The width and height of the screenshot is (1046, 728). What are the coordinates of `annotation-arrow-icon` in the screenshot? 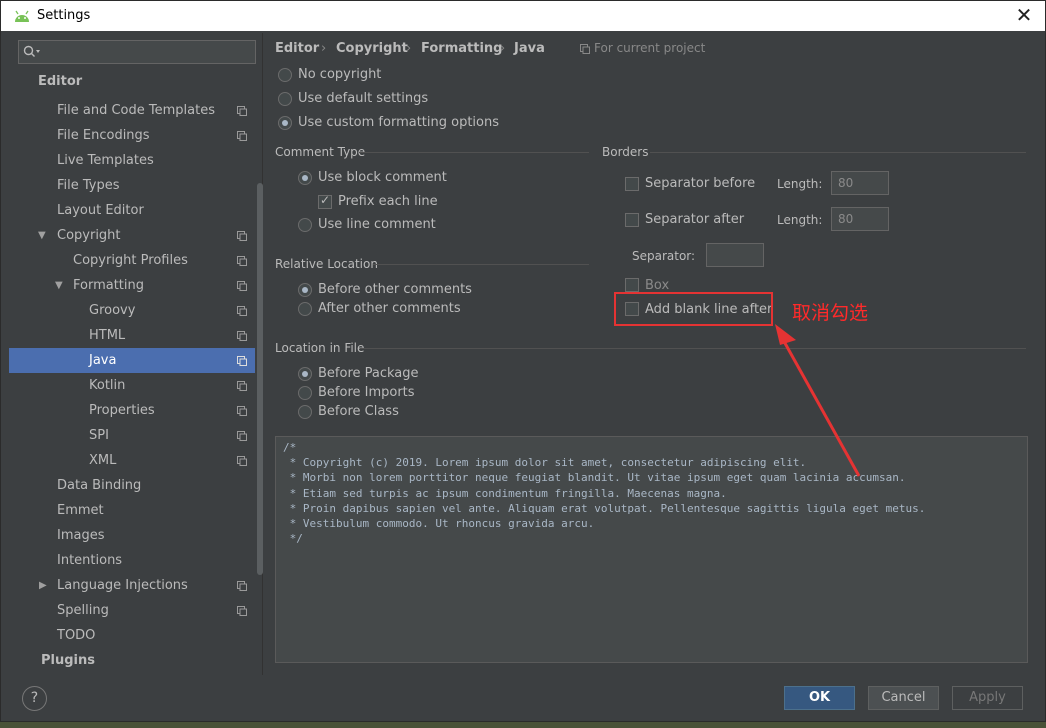 It's located at (818, 400).